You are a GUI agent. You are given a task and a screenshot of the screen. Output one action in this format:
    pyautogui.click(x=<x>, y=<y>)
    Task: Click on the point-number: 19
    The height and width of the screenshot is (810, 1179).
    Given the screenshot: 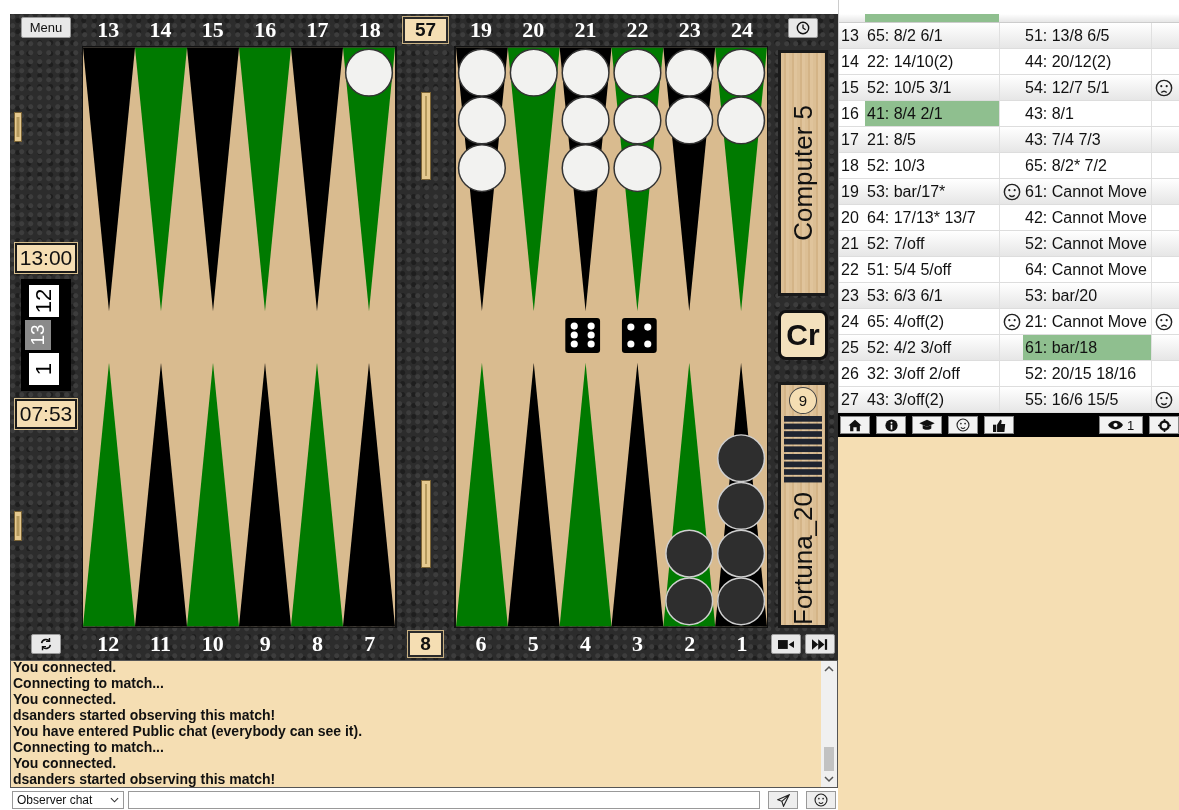 What is the action you would take?
    pyautogui.click(x=481, y=30)
    